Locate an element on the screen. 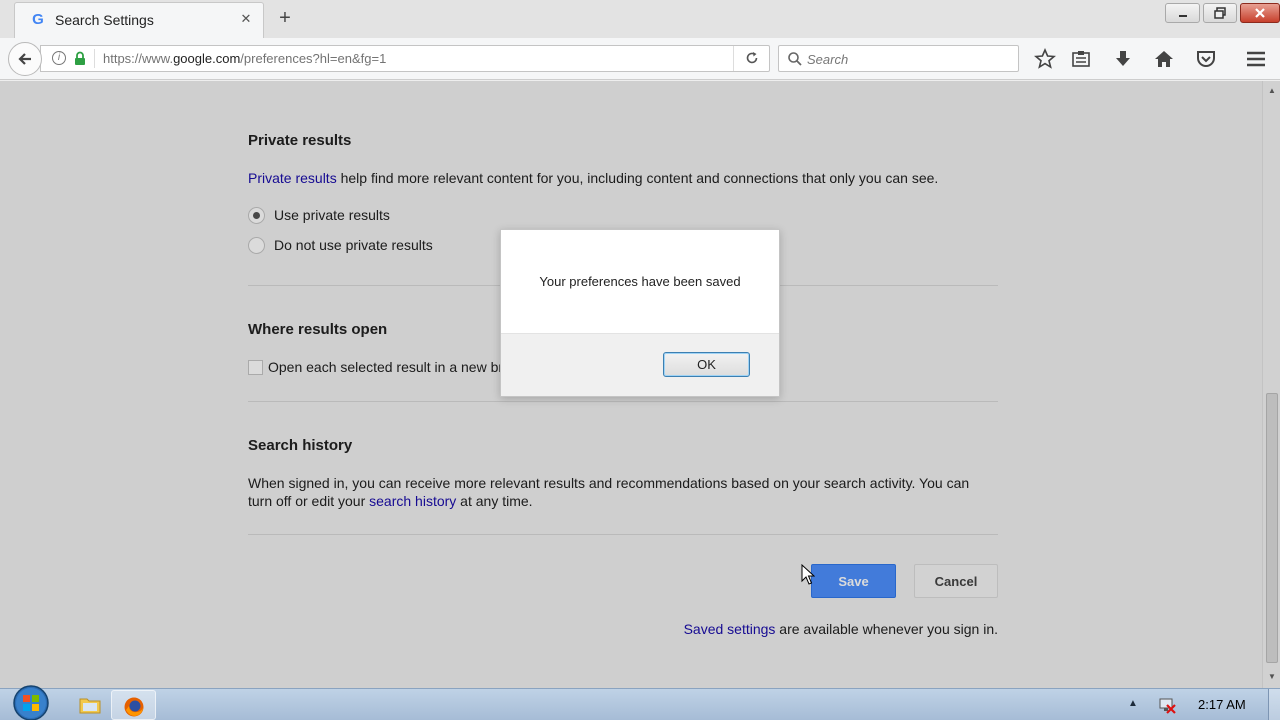 This screenshot has width=1280, height=720. firefox-icon is located at coordinates (133, 707).